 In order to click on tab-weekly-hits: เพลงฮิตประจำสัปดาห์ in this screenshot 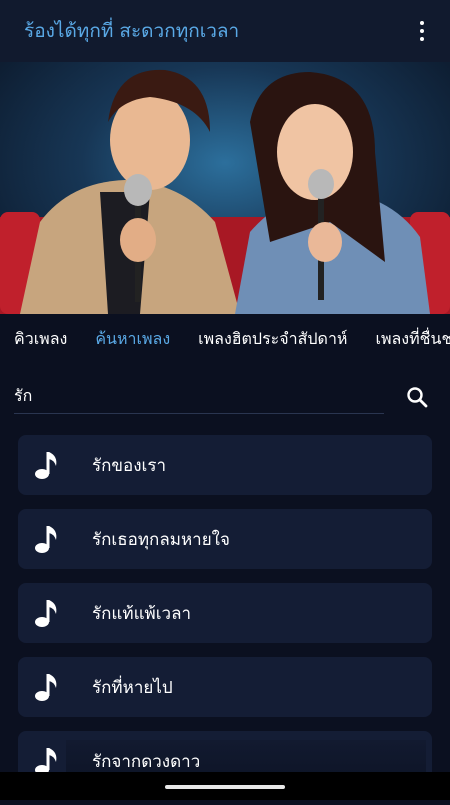, I will do `click(272, 339)`.